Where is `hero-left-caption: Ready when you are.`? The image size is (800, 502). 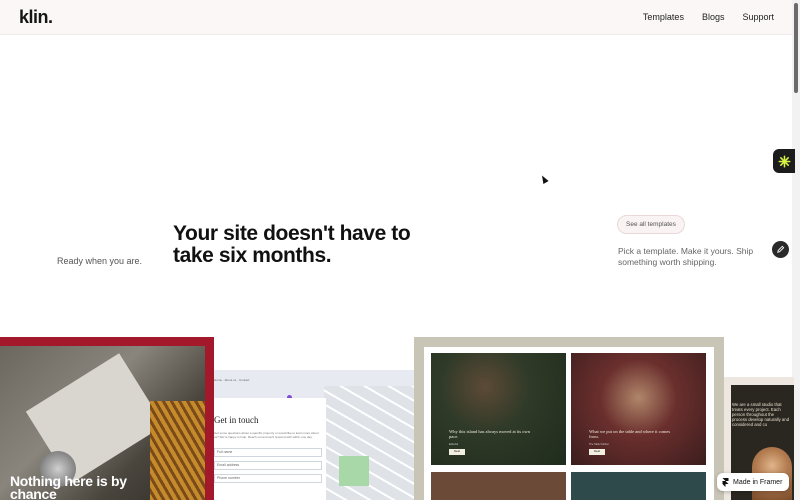 hero-left-caption: Ready when you are. is located at coordinates (100, 261).